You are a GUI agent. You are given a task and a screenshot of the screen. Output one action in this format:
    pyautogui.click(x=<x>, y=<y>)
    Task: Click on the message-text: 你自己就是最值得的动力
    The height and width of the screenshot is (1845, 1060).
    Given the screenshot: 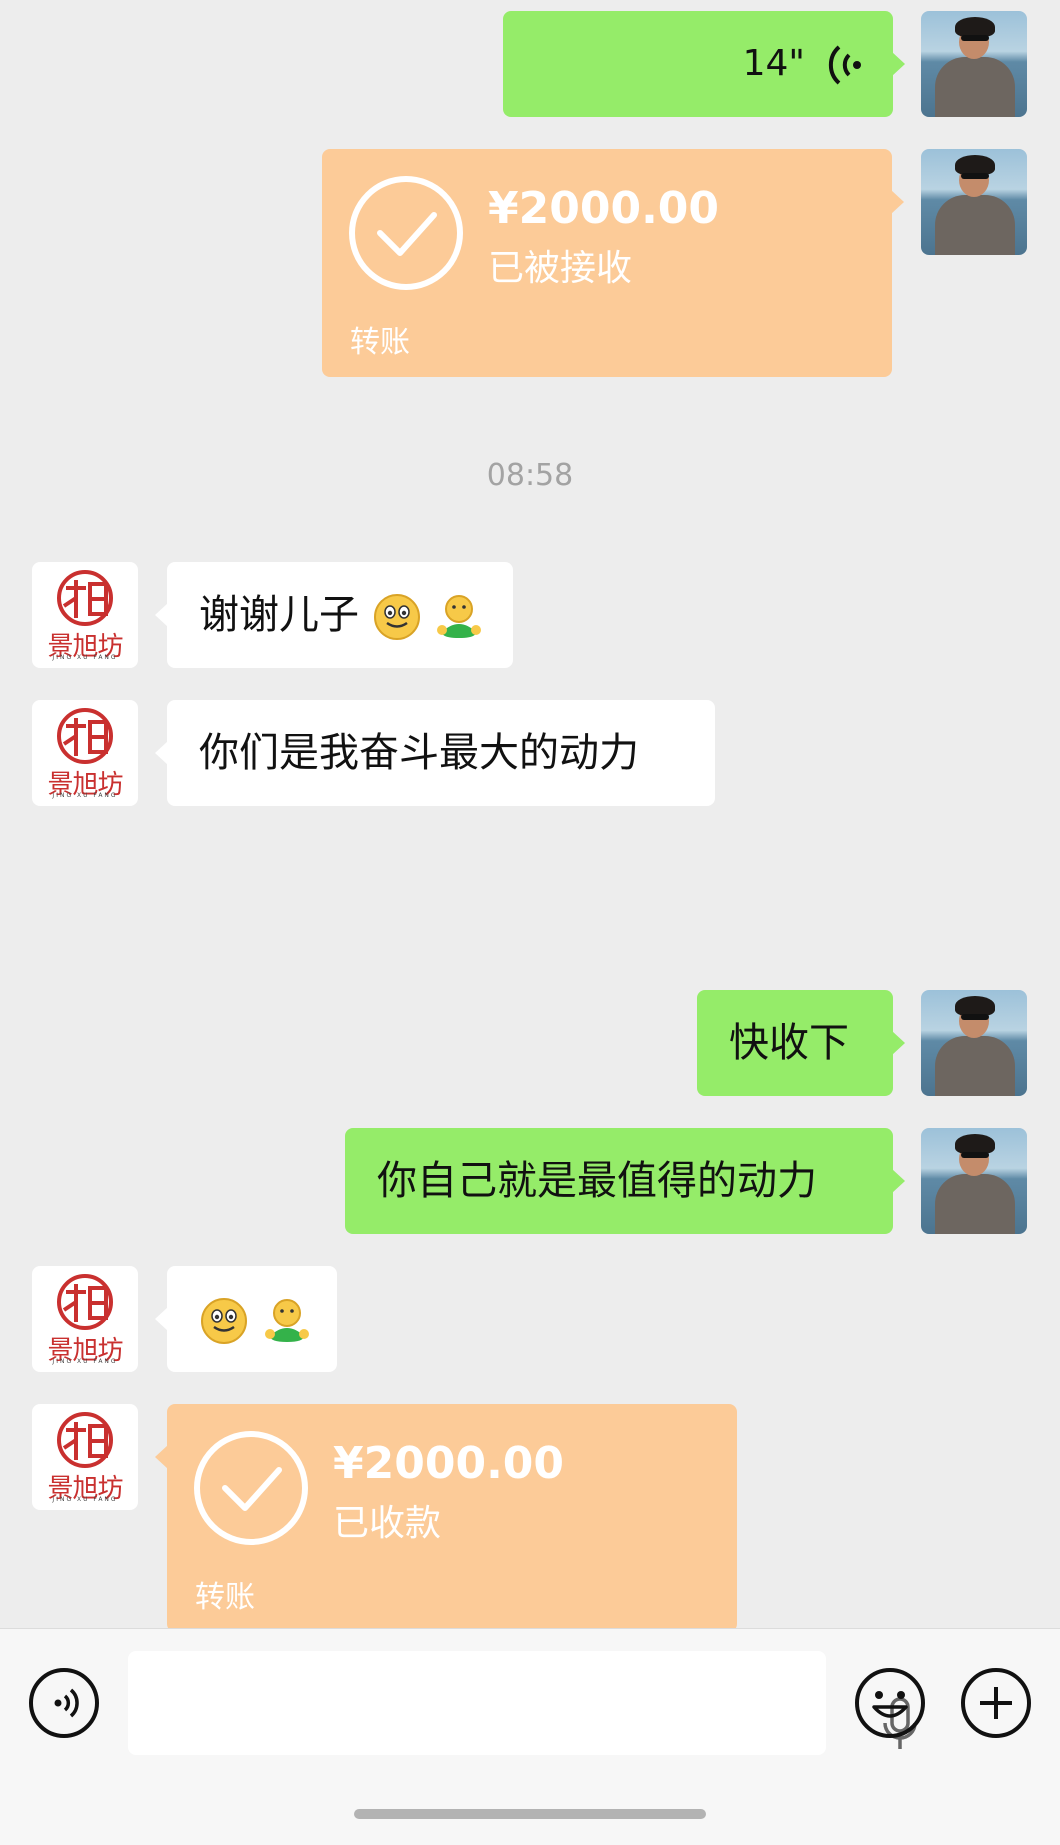 What is the action you would take?
    pyautogui.click(x=597, y=1181)
    